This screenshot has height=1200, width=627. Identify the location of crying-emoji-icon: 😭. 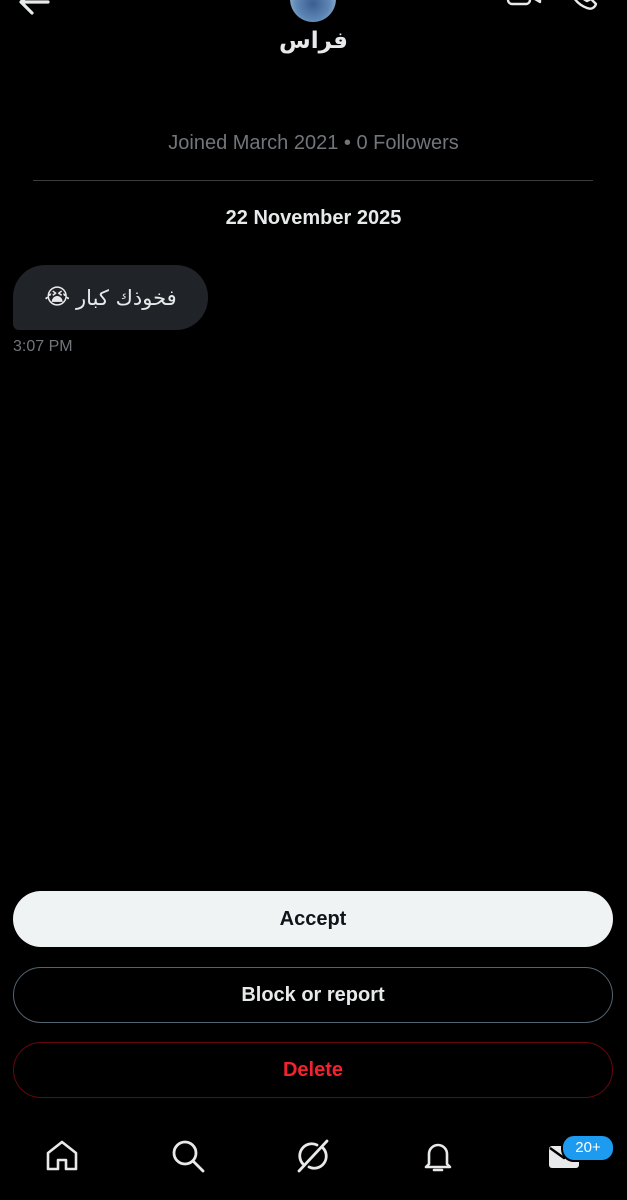
(57, 297).